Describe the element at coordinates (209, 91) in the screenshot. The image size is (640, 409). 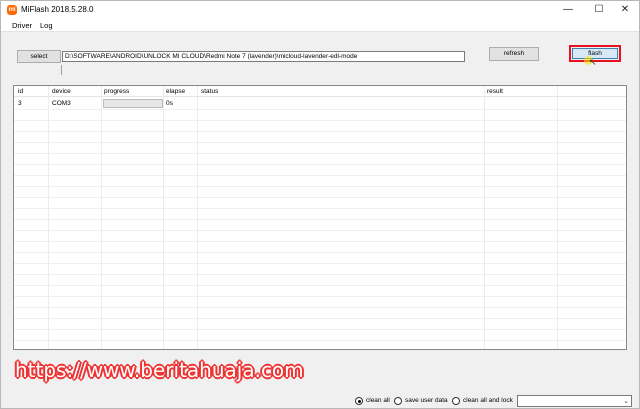
I see `column-status: status` at that location.